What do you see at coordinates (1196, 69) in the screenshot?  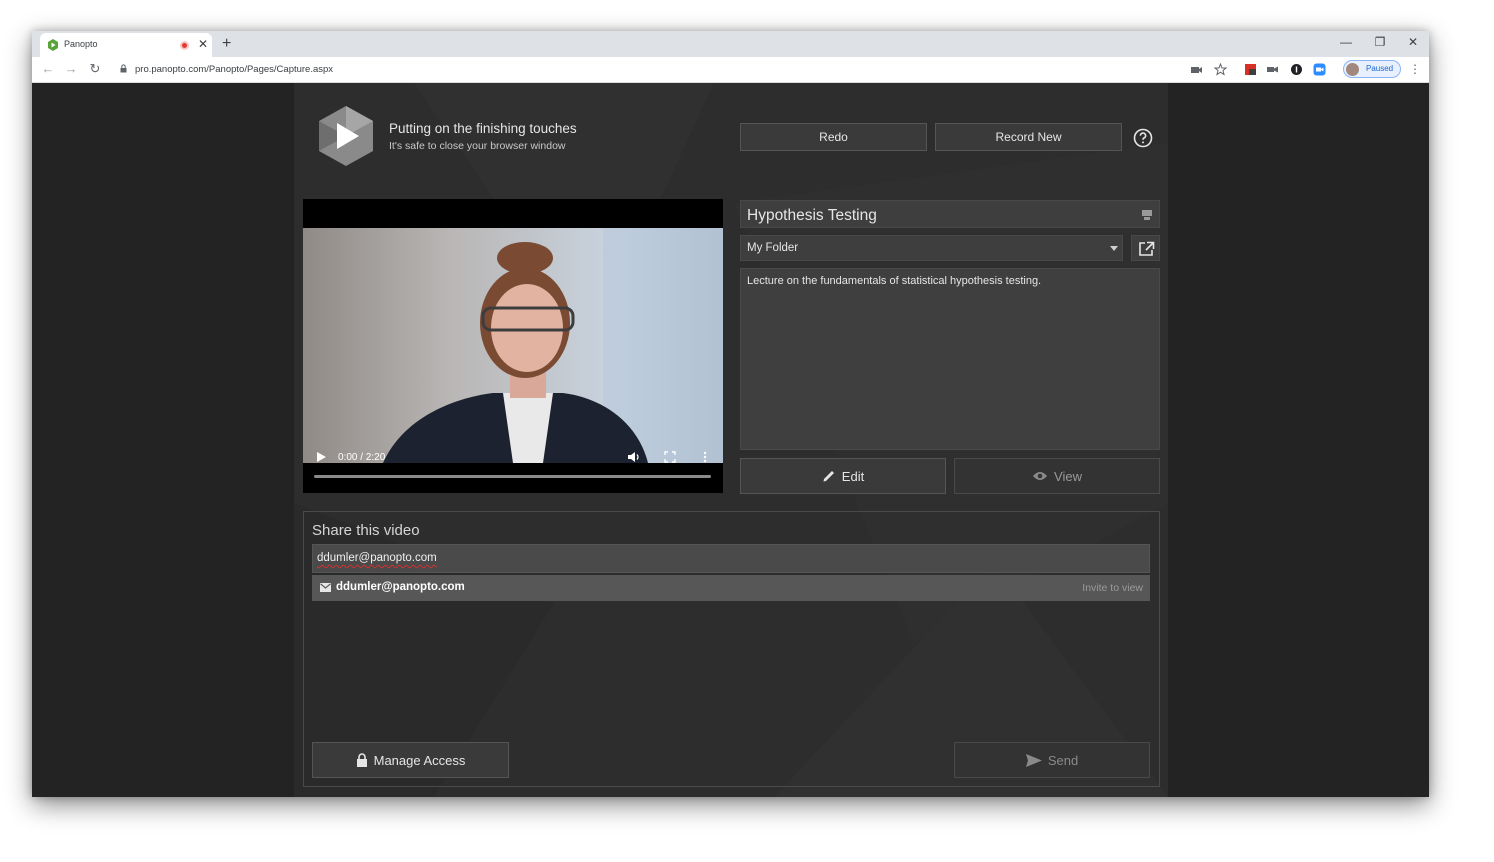 I see `camera-icon` at bounding box center [1196, 69].